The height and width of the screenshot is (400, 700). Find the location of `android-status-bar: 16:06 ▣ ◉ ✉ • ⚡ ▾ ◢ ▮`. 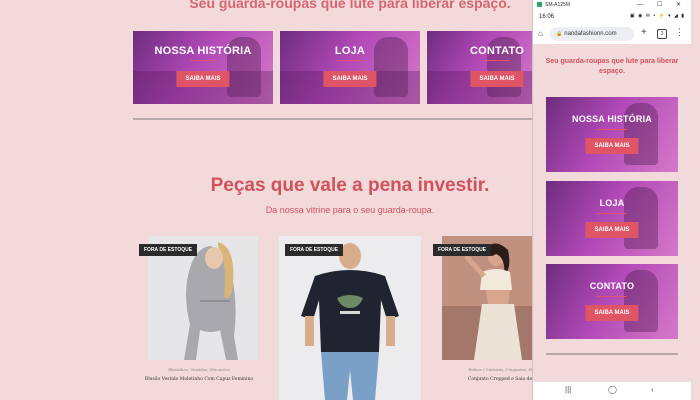

android-status-bar: 16:06 ▣ ◉ ✉ • ⚡ ▾ ◢ ▮ is located at coordinates (612, 17).